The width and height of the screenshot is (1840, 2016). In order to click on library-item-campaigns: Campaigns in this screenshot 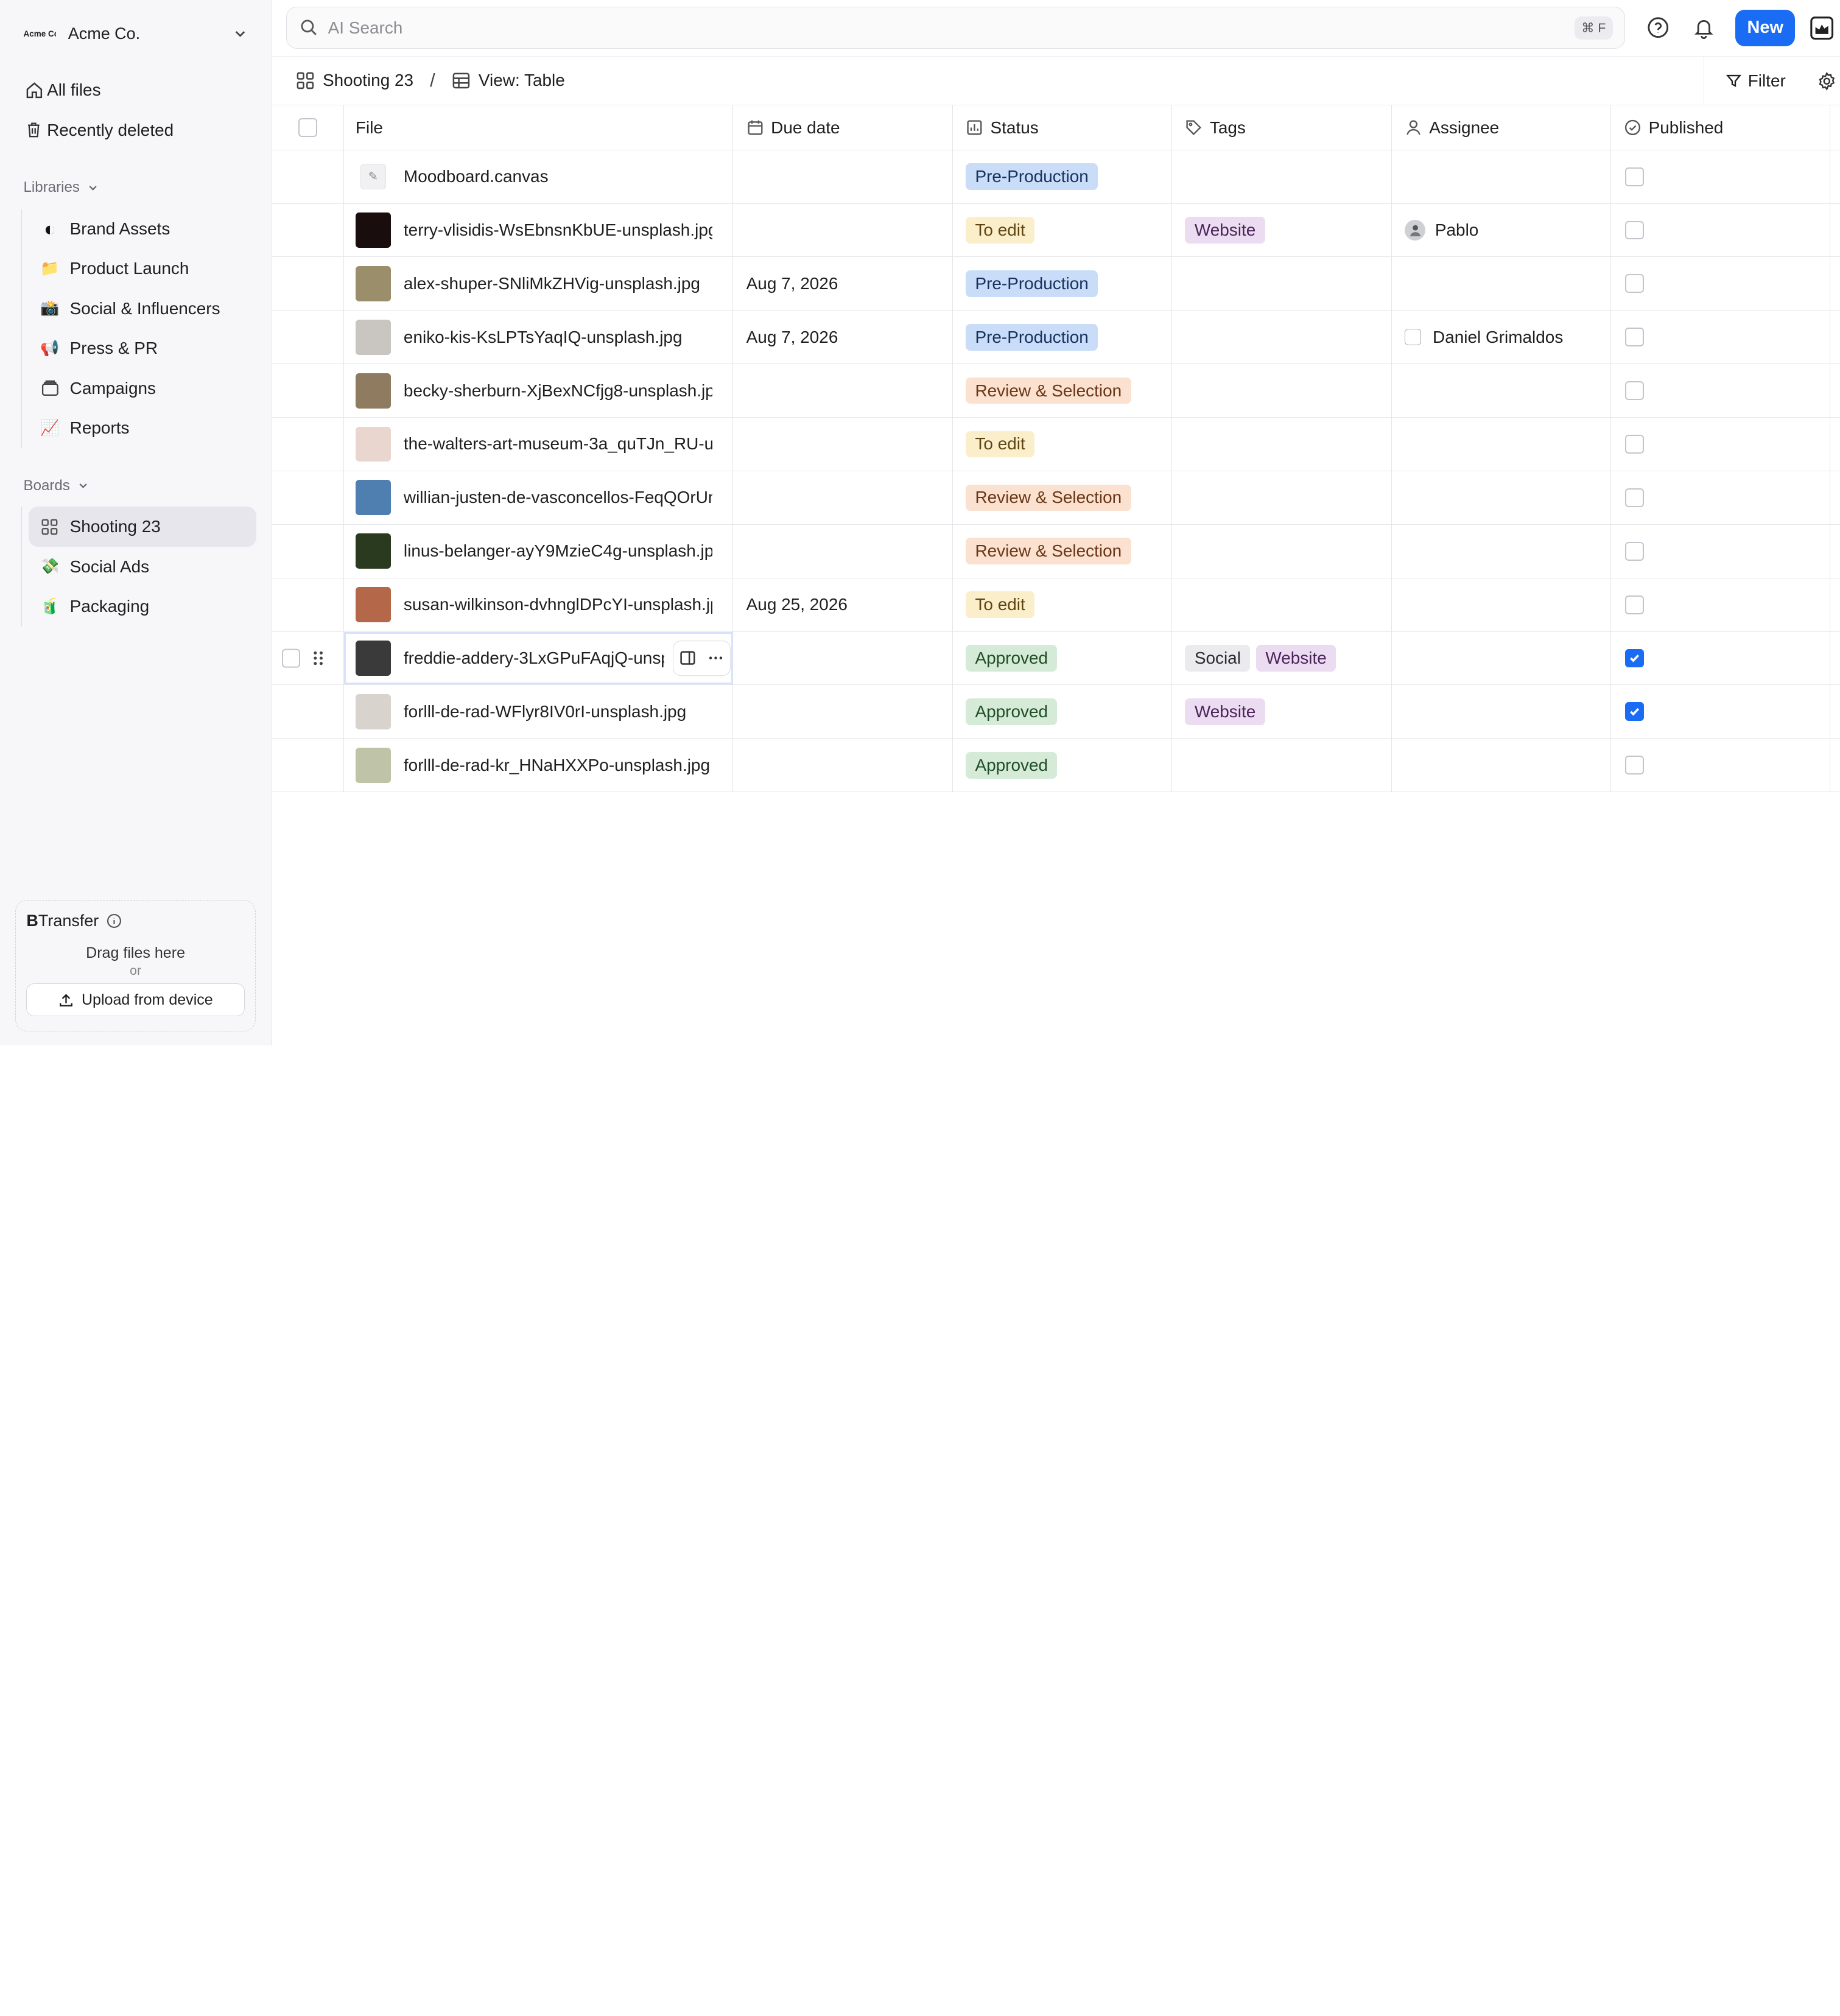, I will do `click(142, 389)`.